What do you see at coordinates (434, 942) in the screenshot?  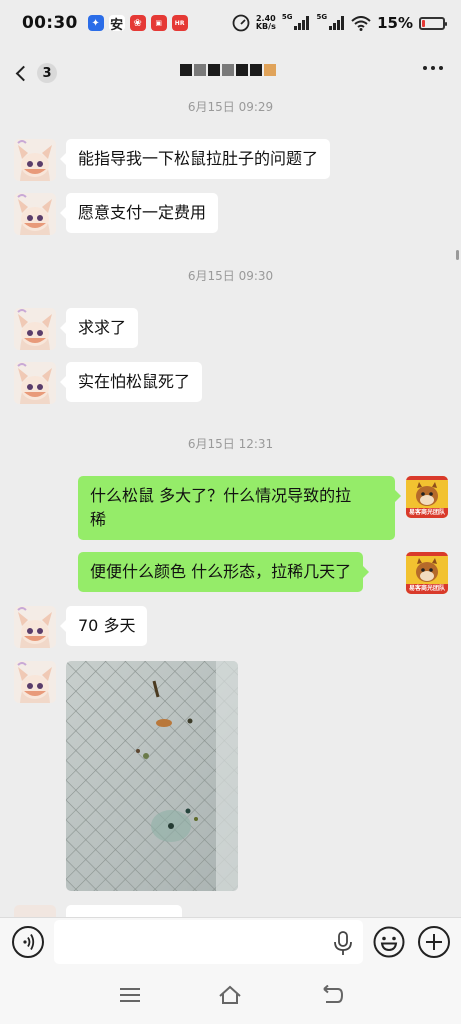 I see `more-functions-button` at bounding box center [434, 942].